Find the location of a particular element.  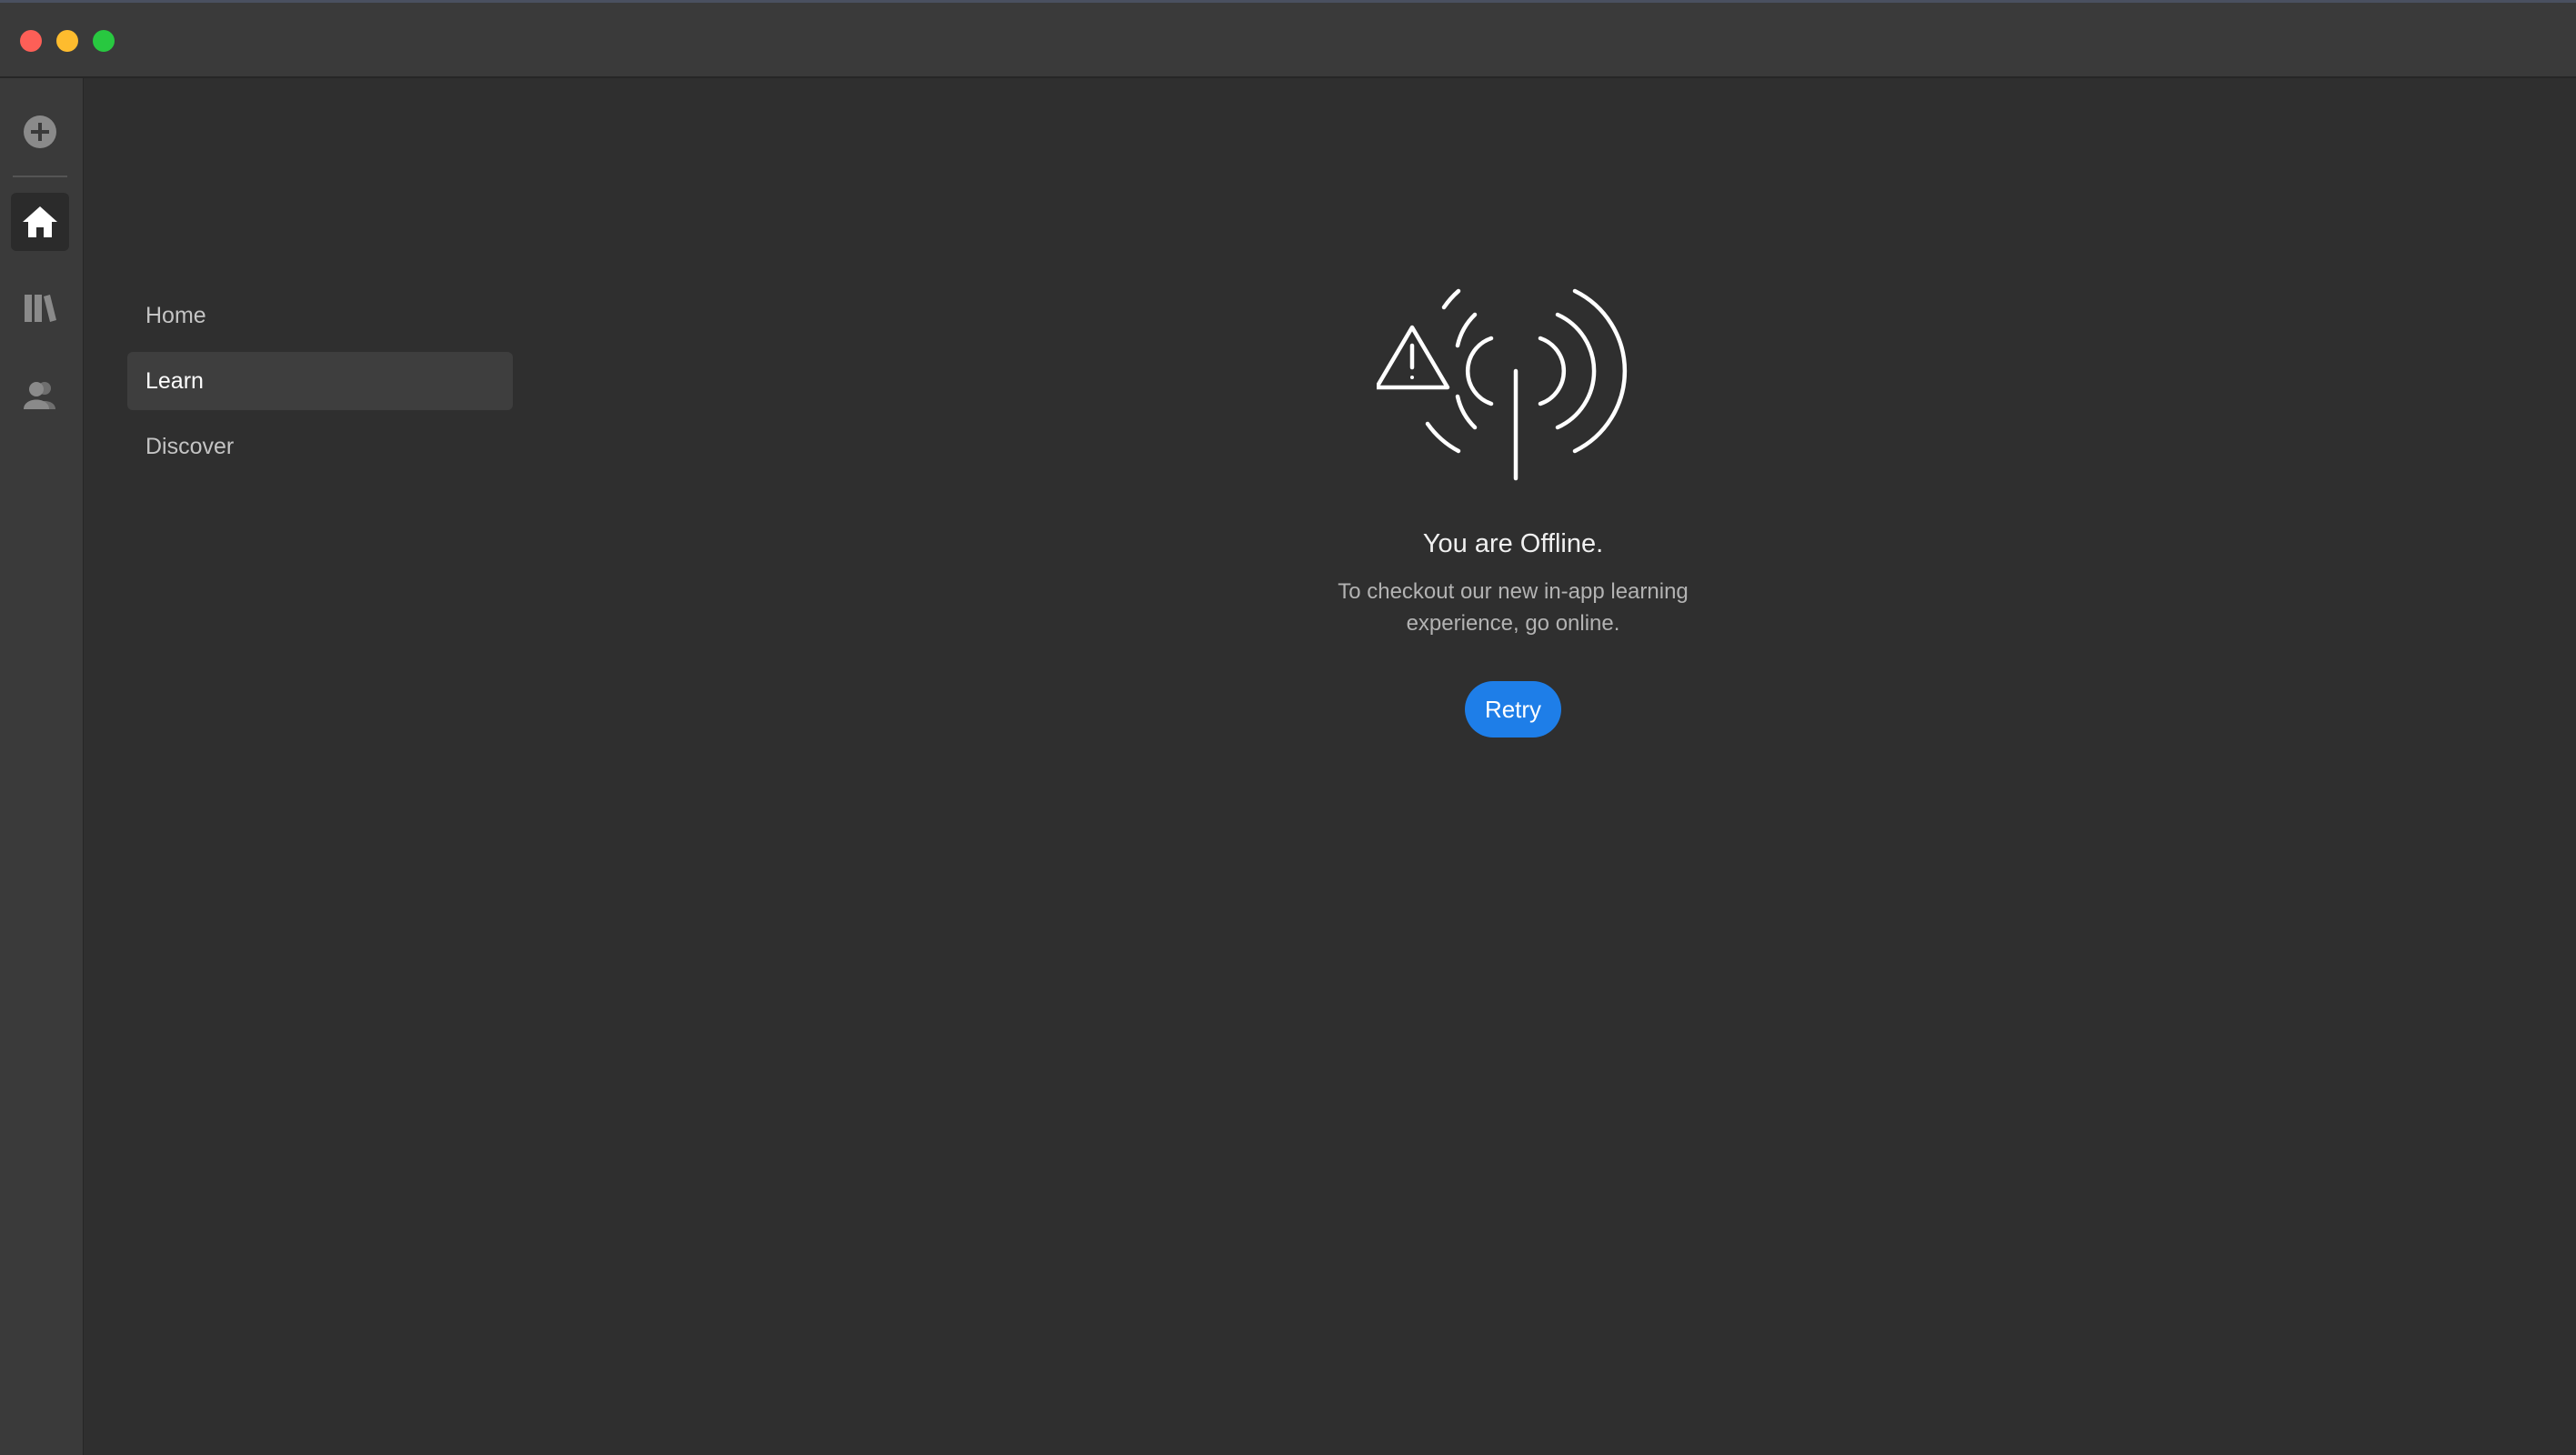

rail-library-button is located at coordinates (40, 307).